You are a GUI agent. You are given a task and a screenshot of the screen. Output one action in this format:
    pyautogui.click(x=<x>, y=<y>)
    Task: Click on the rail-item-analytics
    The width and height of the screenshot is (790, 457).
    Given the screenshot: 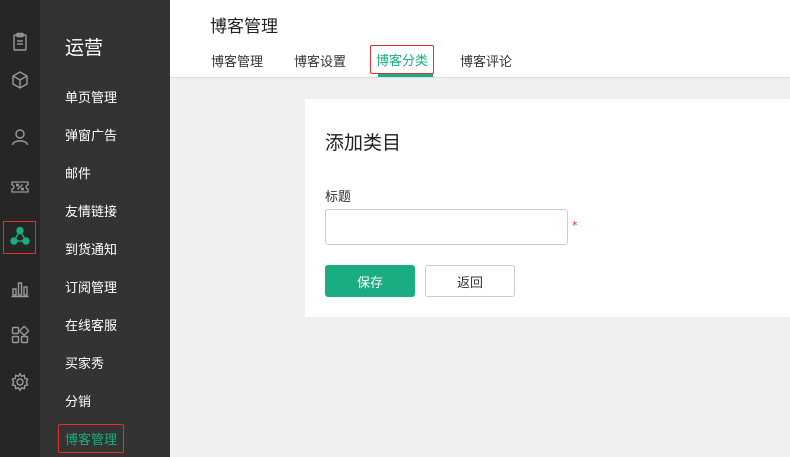 What is the action you would take?
    pyautogui.click(x=20, y=290)
    